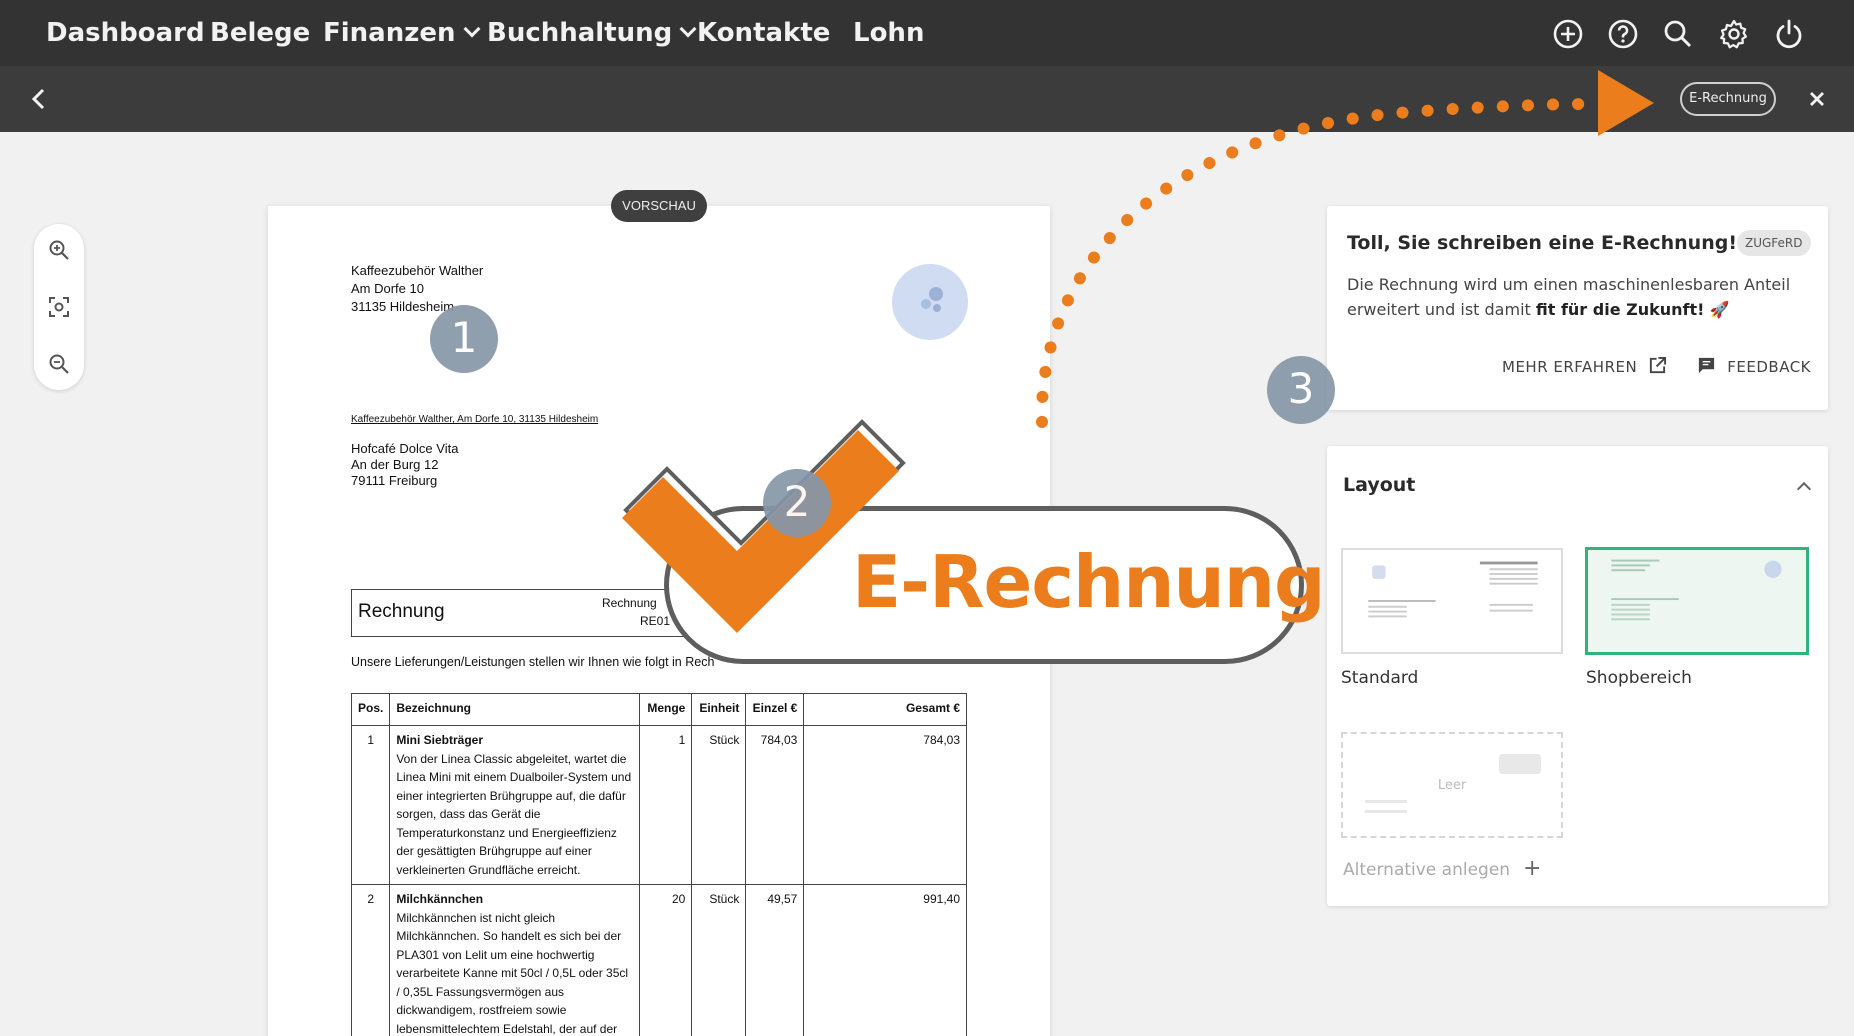  Describe the element at coordinates (797, 503) in the screenshot. I see `step-marker-2: 2` at that location.